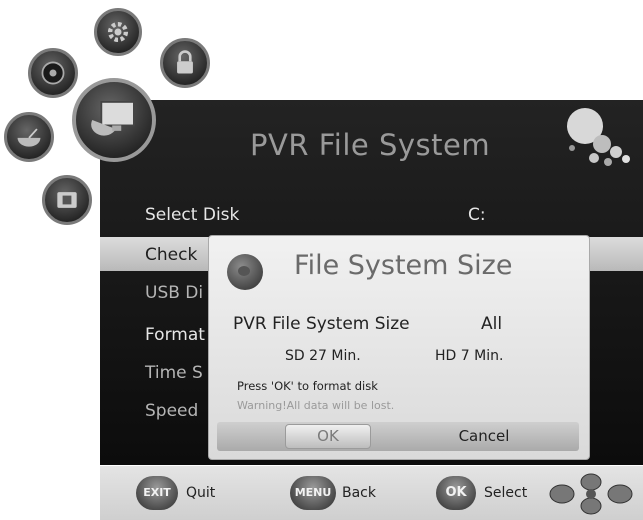 This screenshot has width=643, height=520. I want to click on menu-item-label: Check, so click(171, 255).